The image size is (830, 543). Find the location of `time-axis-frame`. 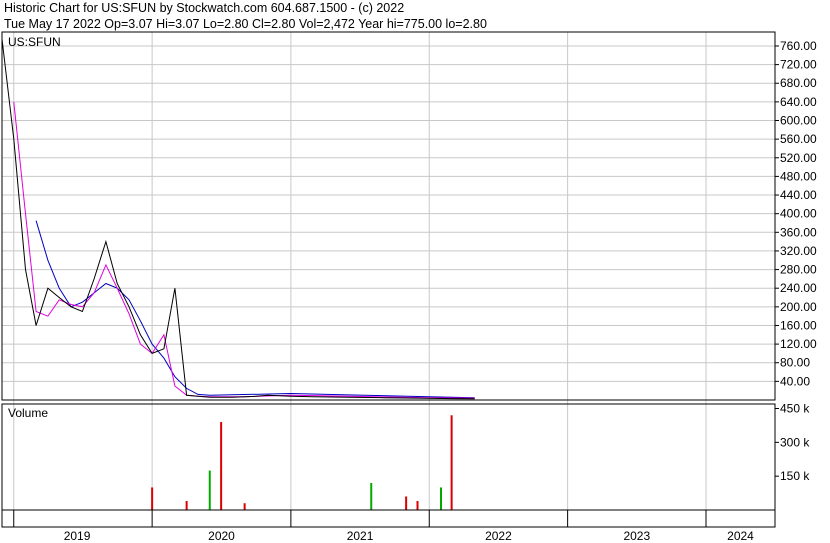

time-axis-frame is located at coordinates (388, 518).